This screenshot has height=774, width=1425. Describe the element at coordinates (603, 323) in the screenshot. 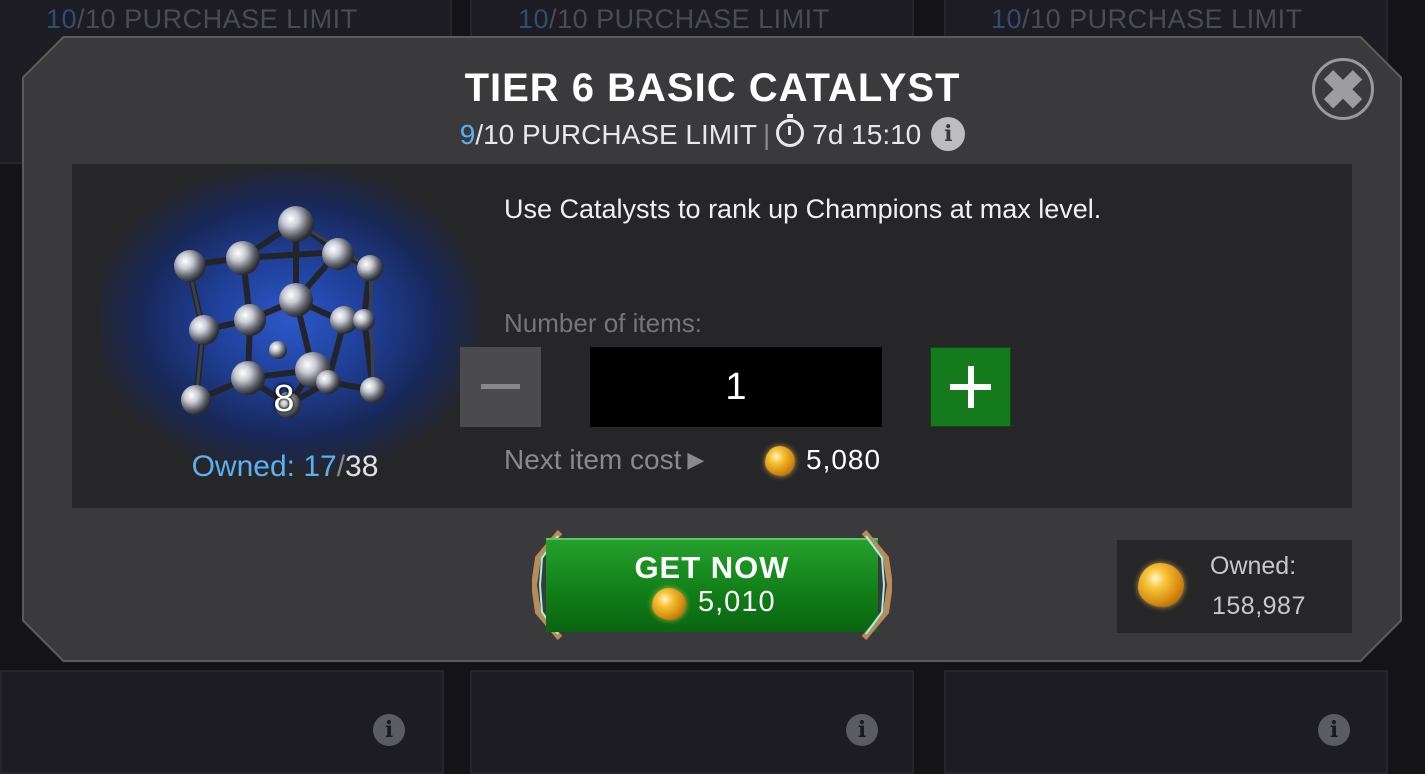

I see `quantity-label: Number of items:` at that location.